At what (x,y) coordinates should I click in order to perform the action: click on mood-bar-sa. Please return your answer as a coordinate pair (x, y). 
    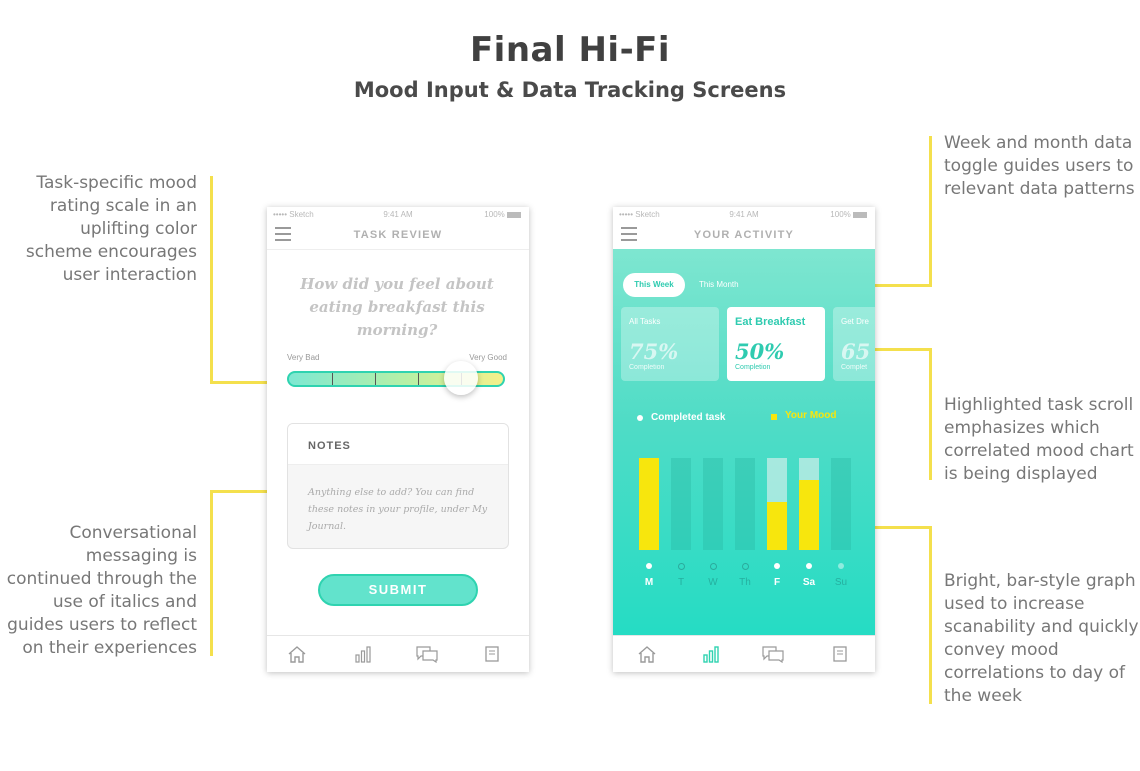
    Looking at the image, I should click on (809, 515).